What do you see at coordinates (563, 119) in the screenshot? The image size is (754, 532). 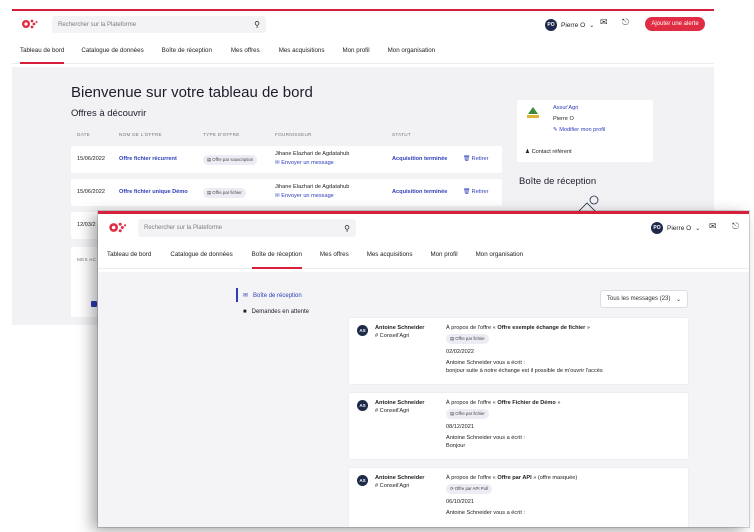 I see `profile-user: Pierre O` at bounding box center [563, 119].